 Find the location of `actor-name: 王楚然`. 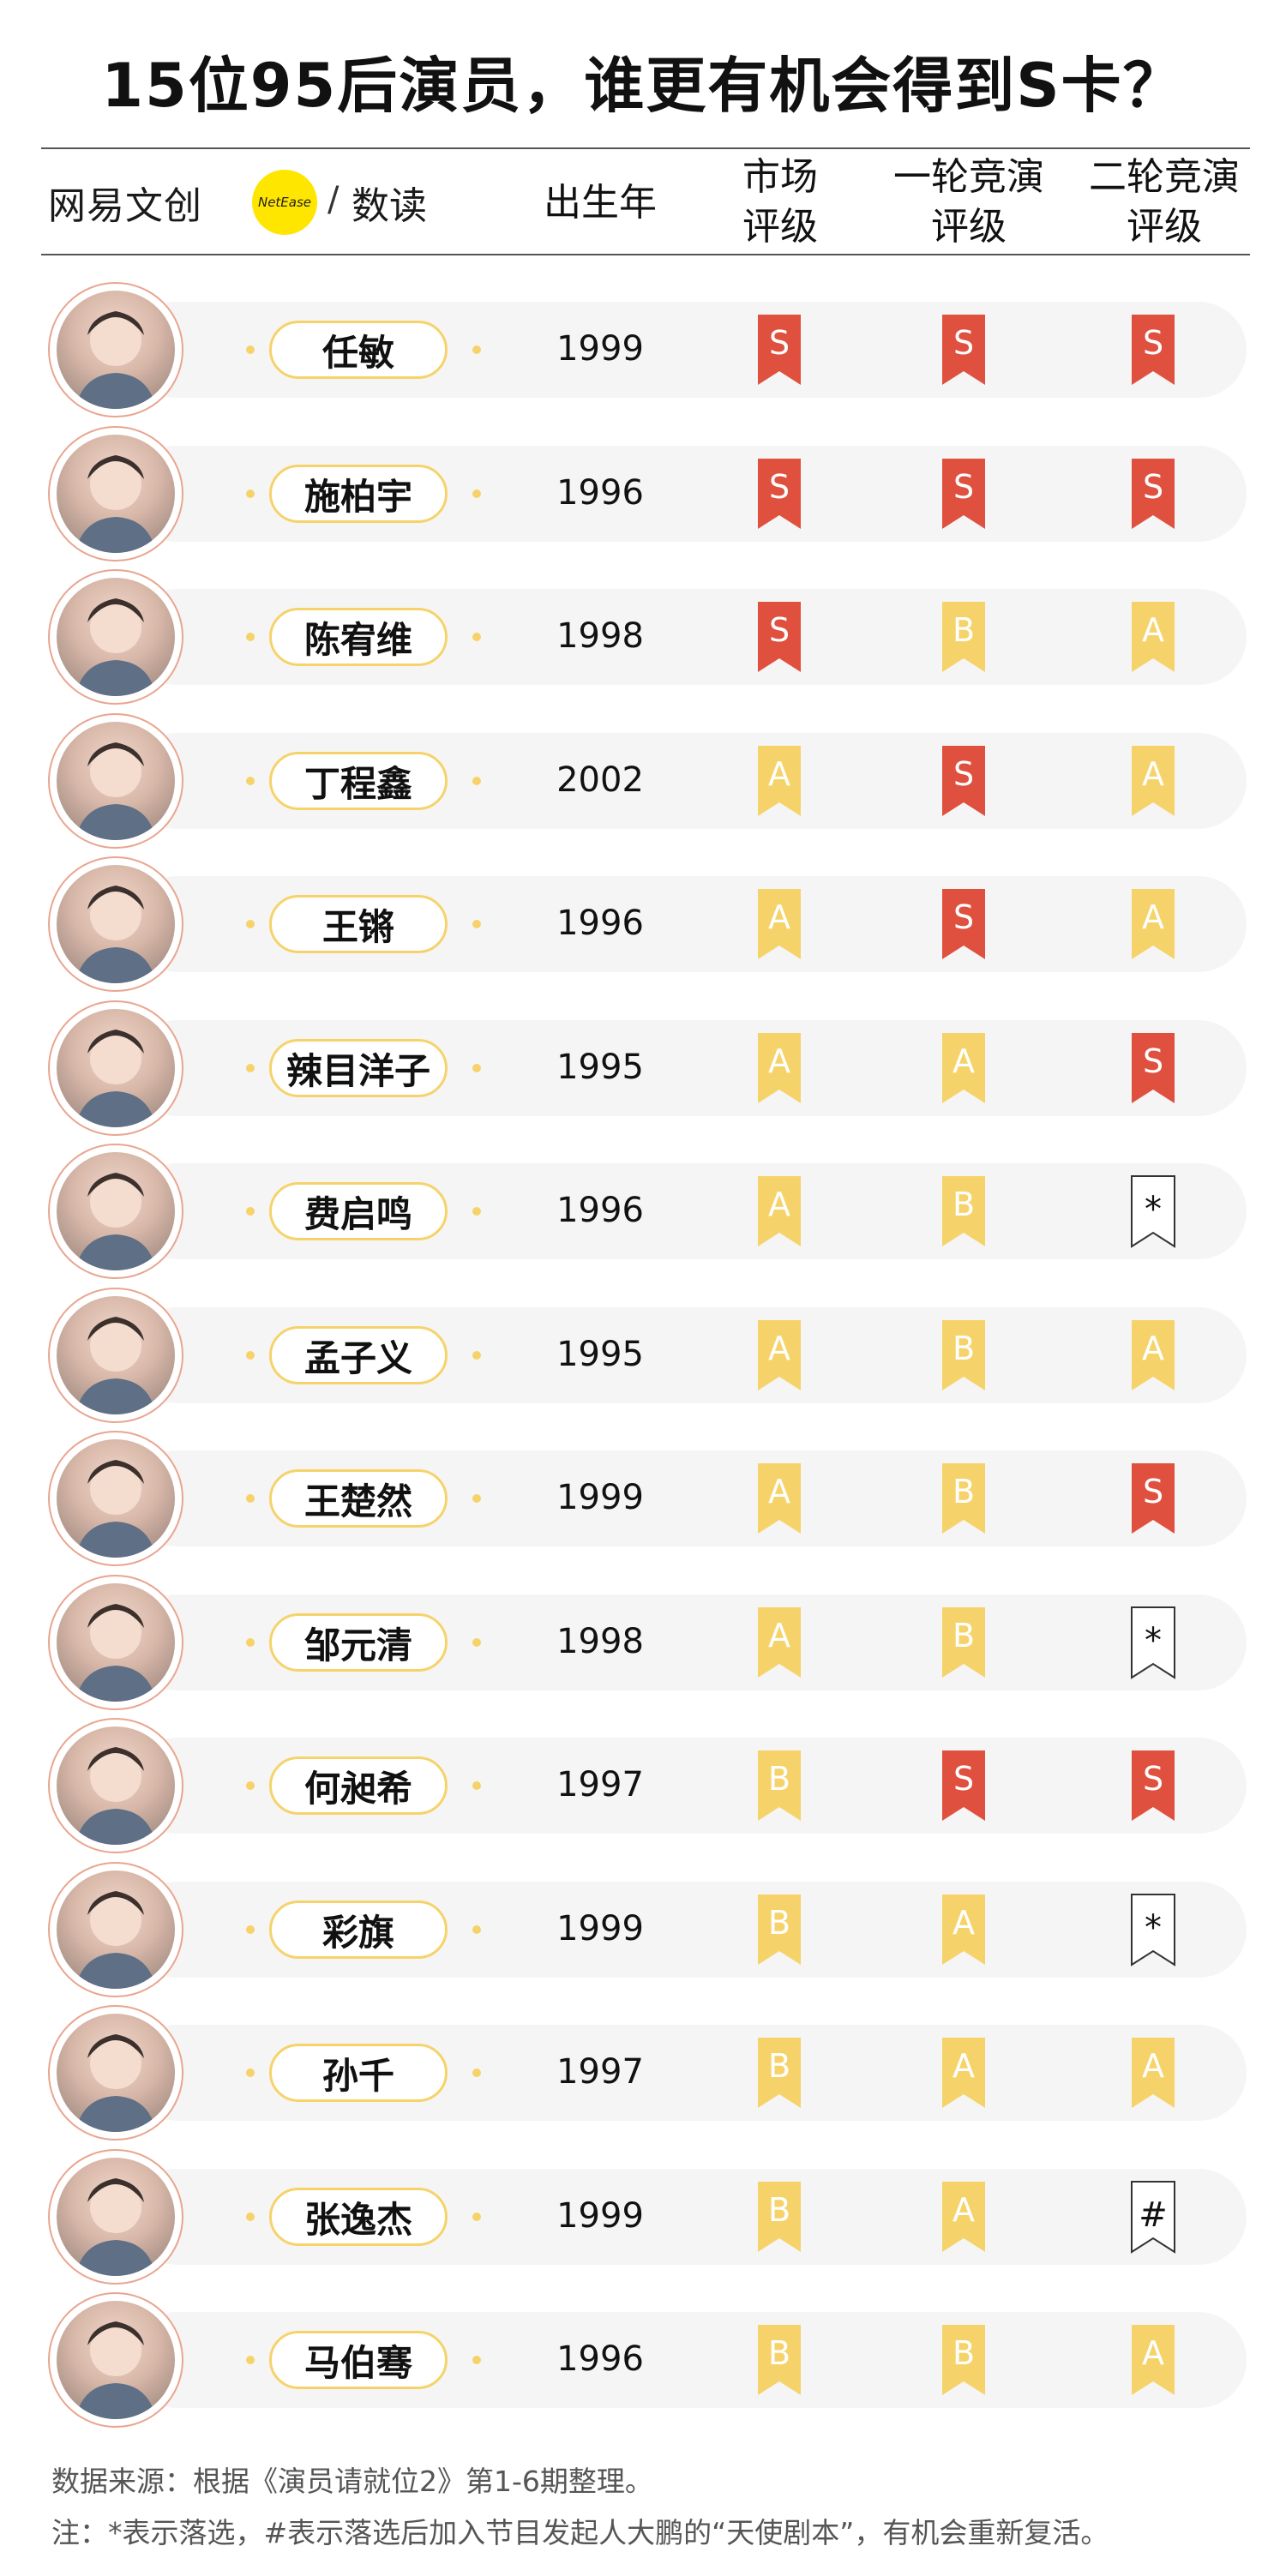

actor-name: 王楚然 is located at coordinates (358, 1498).